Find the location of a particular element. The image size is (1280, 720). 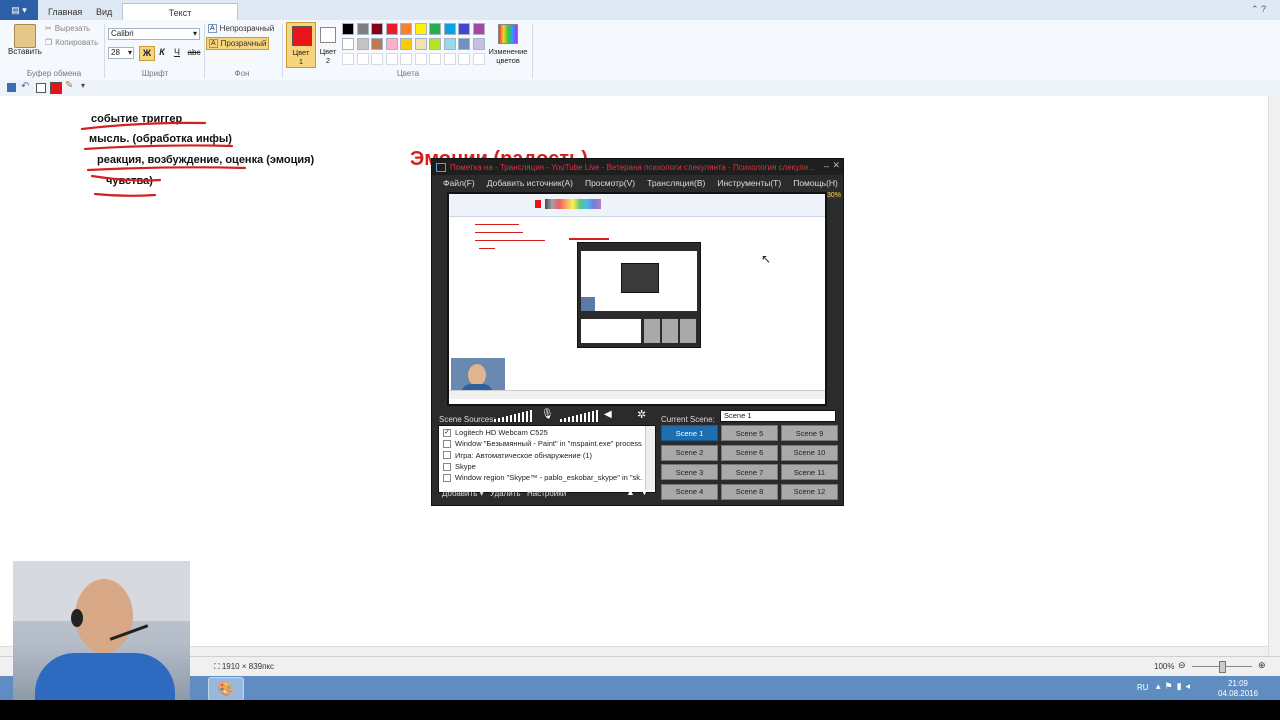

paste-button: Вставить is located at coordinates (25, 51).